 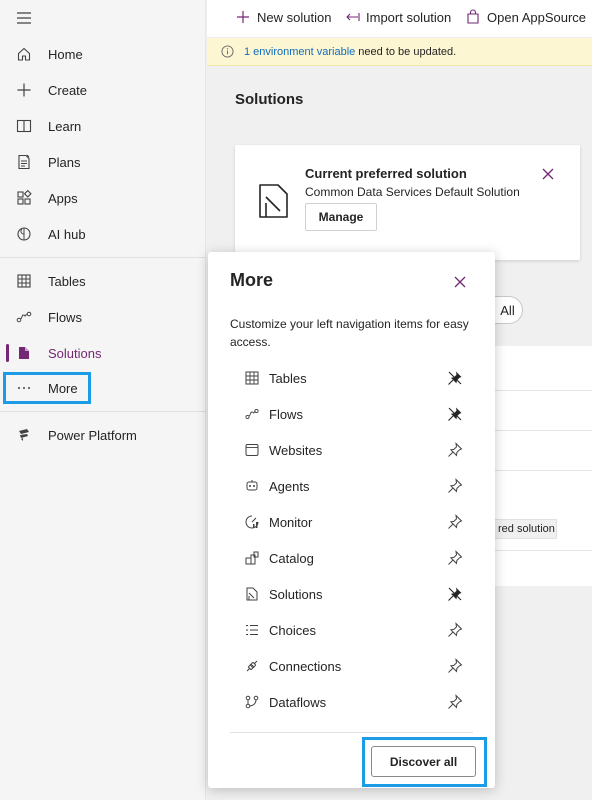 I want to click on home-icon, so click(x=24, y=54).